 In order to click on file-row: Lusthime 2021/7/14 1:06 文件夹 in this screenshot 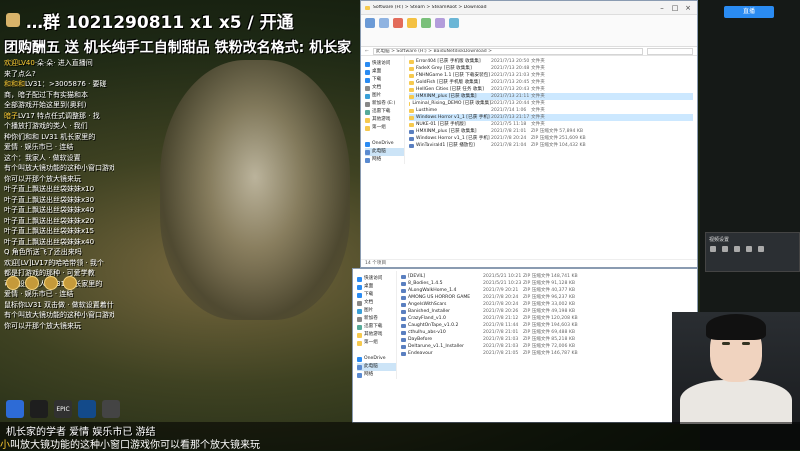, I will do `click(551, 110)`.